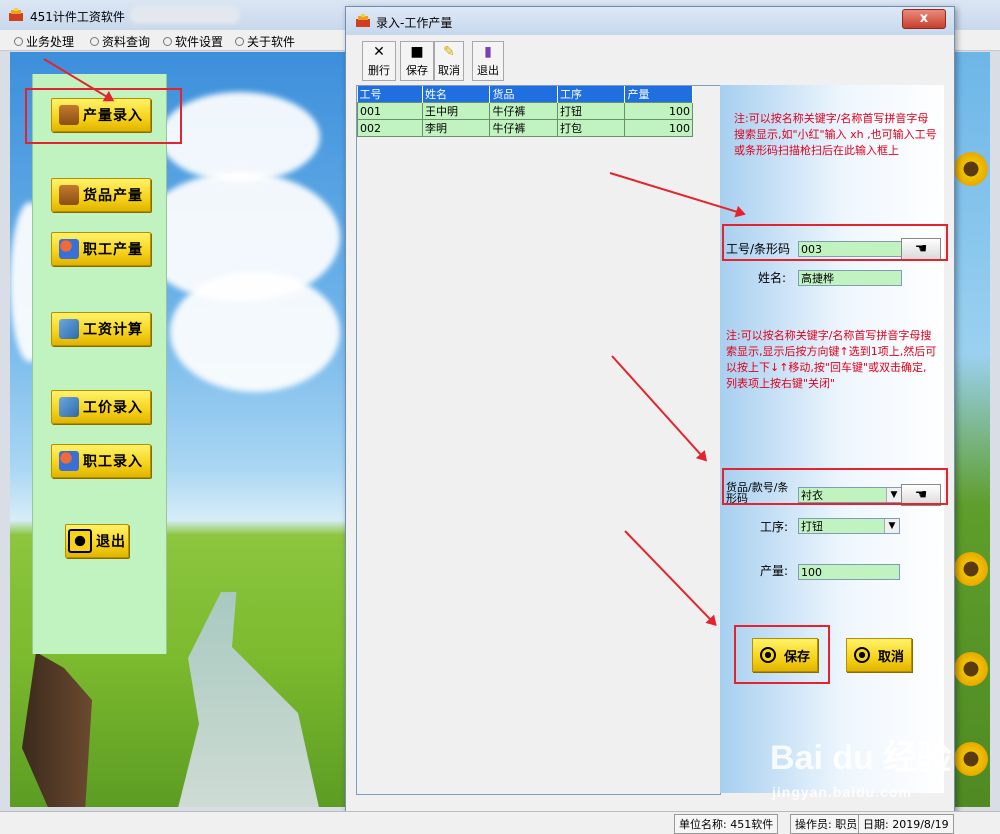  I want to click on quantity-input: 100, so click(849, 572).